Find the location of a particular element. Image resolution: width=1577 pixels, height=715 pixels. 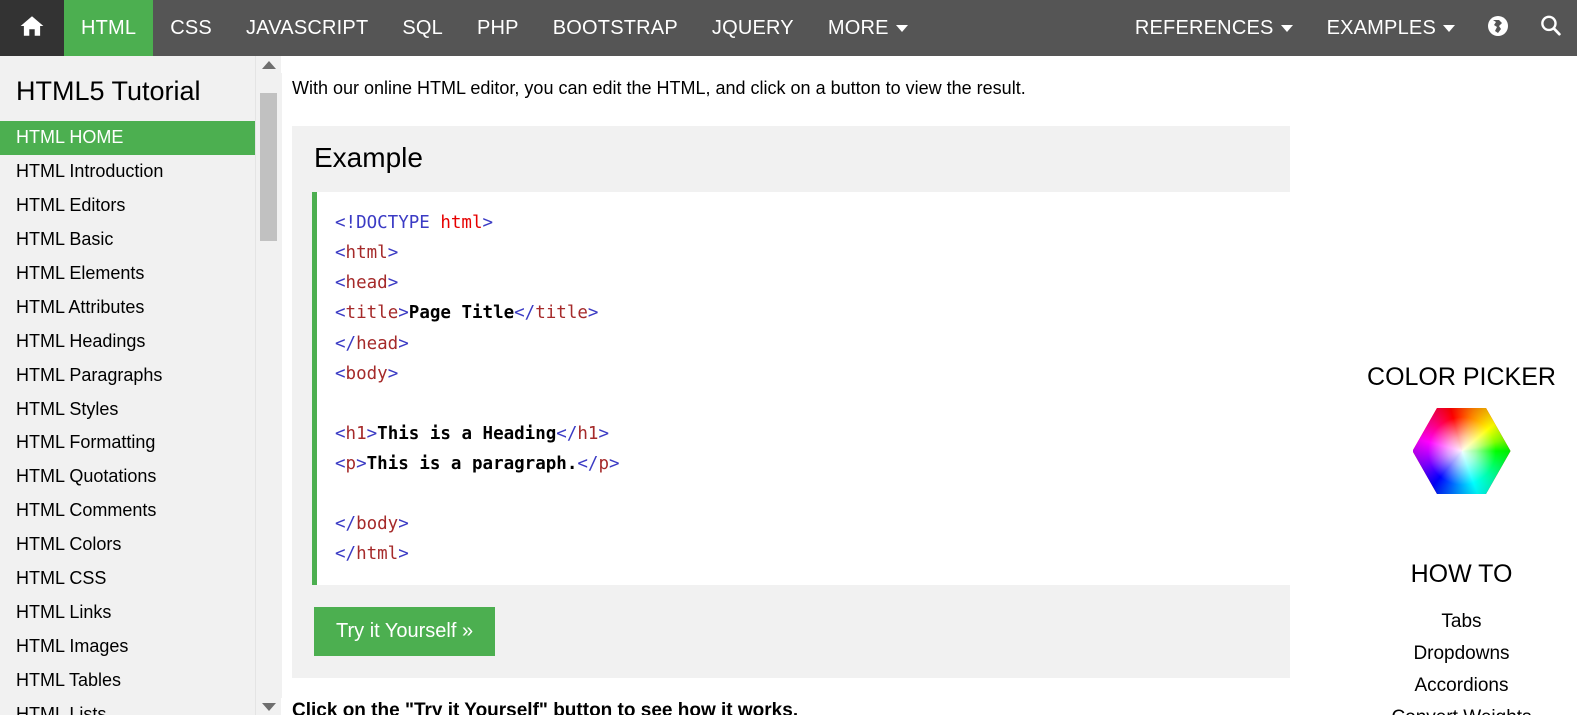

nav-tab-html: HTML is located at coordinates (109, 28).